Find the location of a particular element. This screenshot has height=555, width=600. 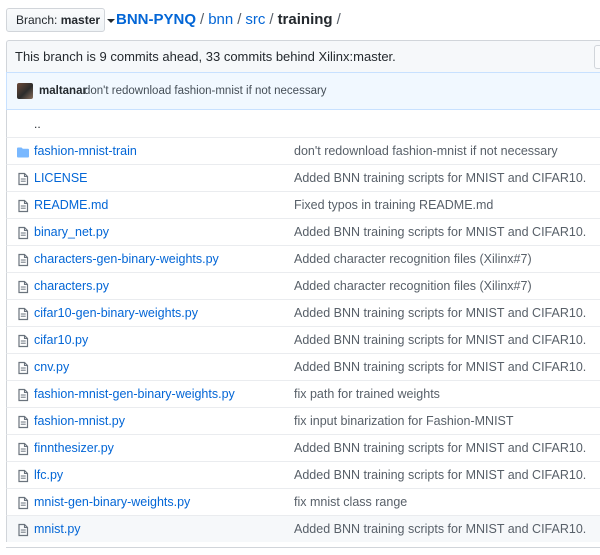

commit-message-link: fix mnist class range is located at coordinates (350, 502).